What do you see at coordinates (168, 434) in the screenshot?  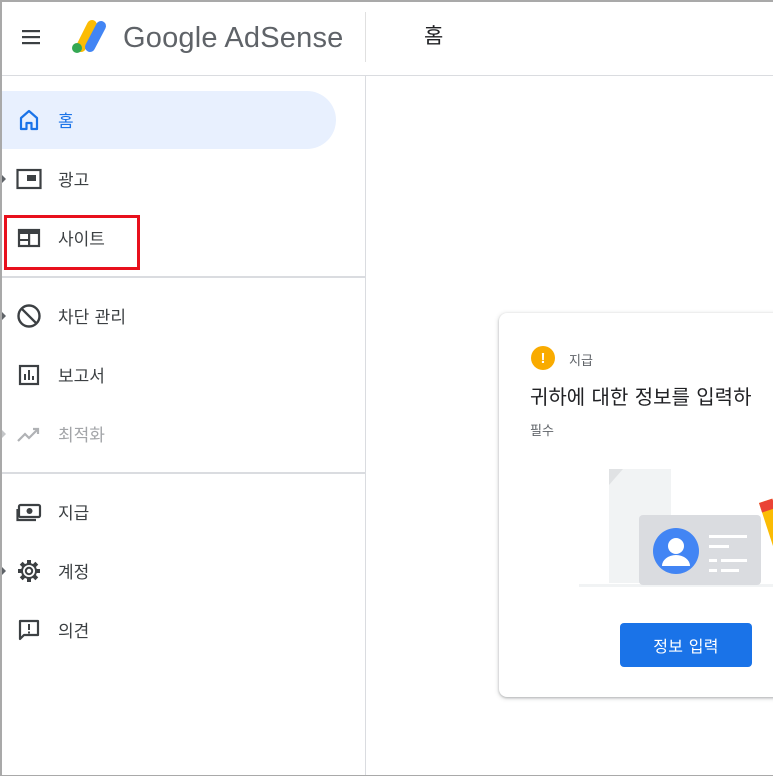 I see `sidebar-item-optimization: 최적화` at bounding box center [168, 434].